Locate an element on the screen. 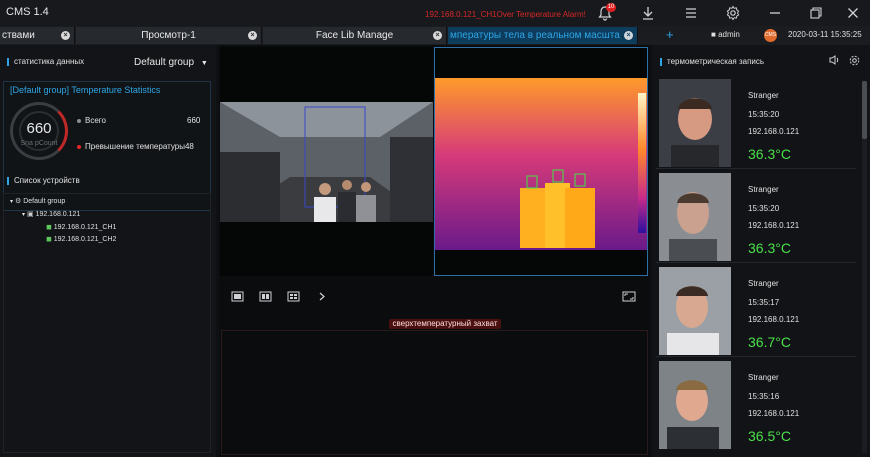  scrollbar-thumb is located at coordinates (864, 110).